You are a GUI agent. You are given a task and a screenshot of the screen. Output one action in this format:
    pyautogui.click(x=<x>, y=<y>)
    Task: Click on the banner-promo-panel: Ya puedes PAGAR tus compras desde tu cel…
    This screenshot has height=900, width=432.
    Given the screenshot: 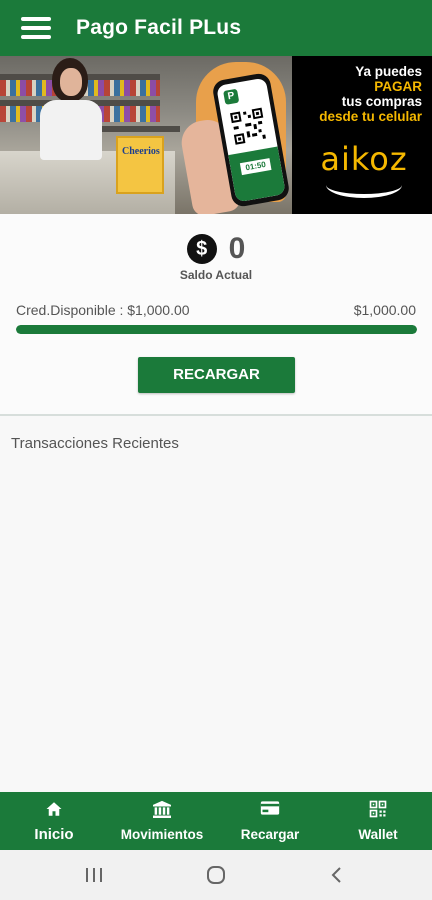 What is the action you would take?
    pyautogui.click(x=362, y=135)
    